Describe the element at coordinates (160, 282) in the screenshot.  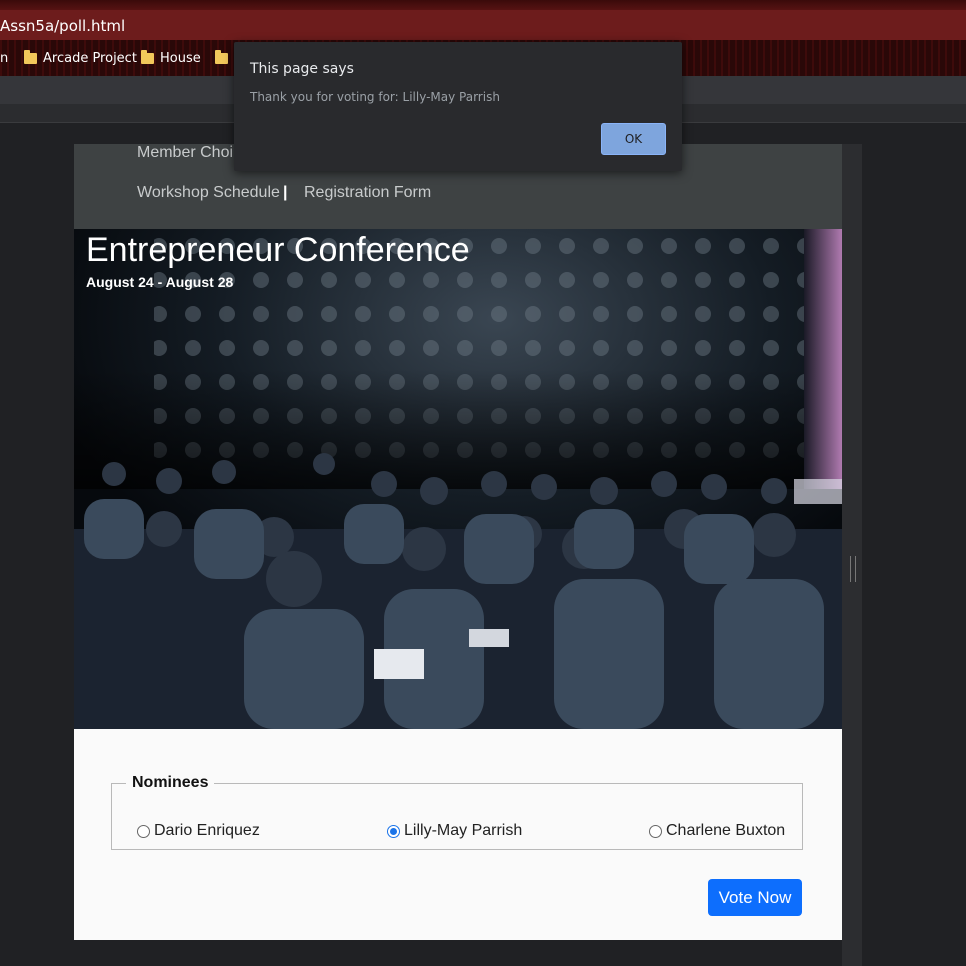
I see `conference-dates: August 24 - August 28` at that location.